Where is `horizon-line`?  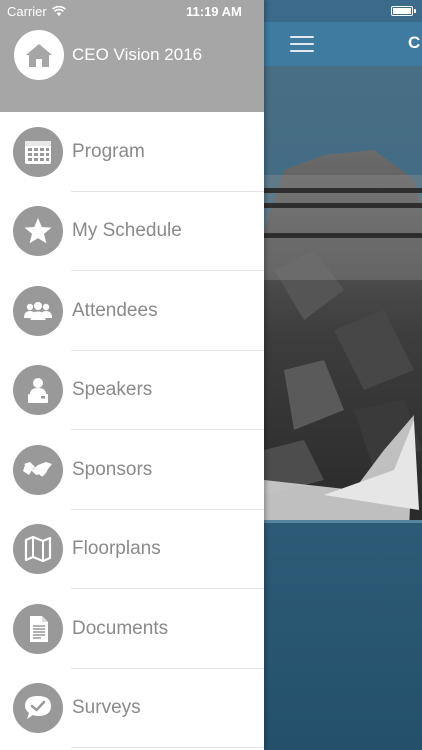
horizon-line is located at coordinates (343, 521).